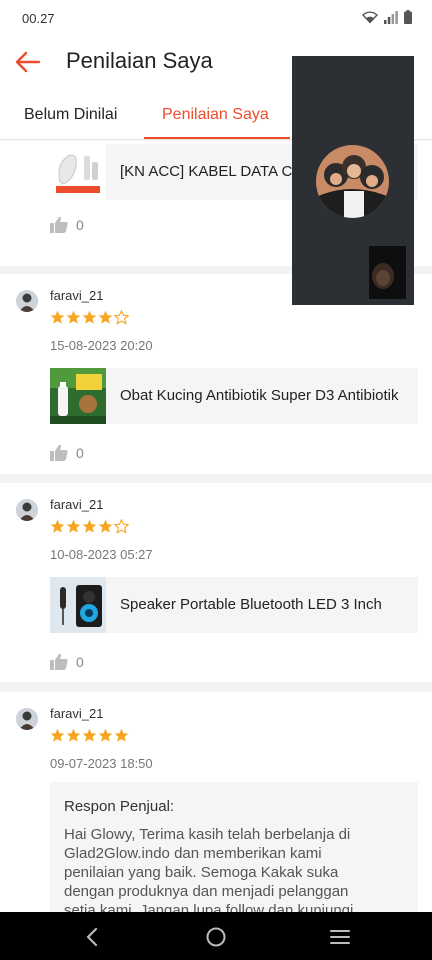 The height and width of the screenshot is (960, 432). I want to click on product-item: Speaker Portable Bluetooth LED 3 Inch, so click(234, 605).